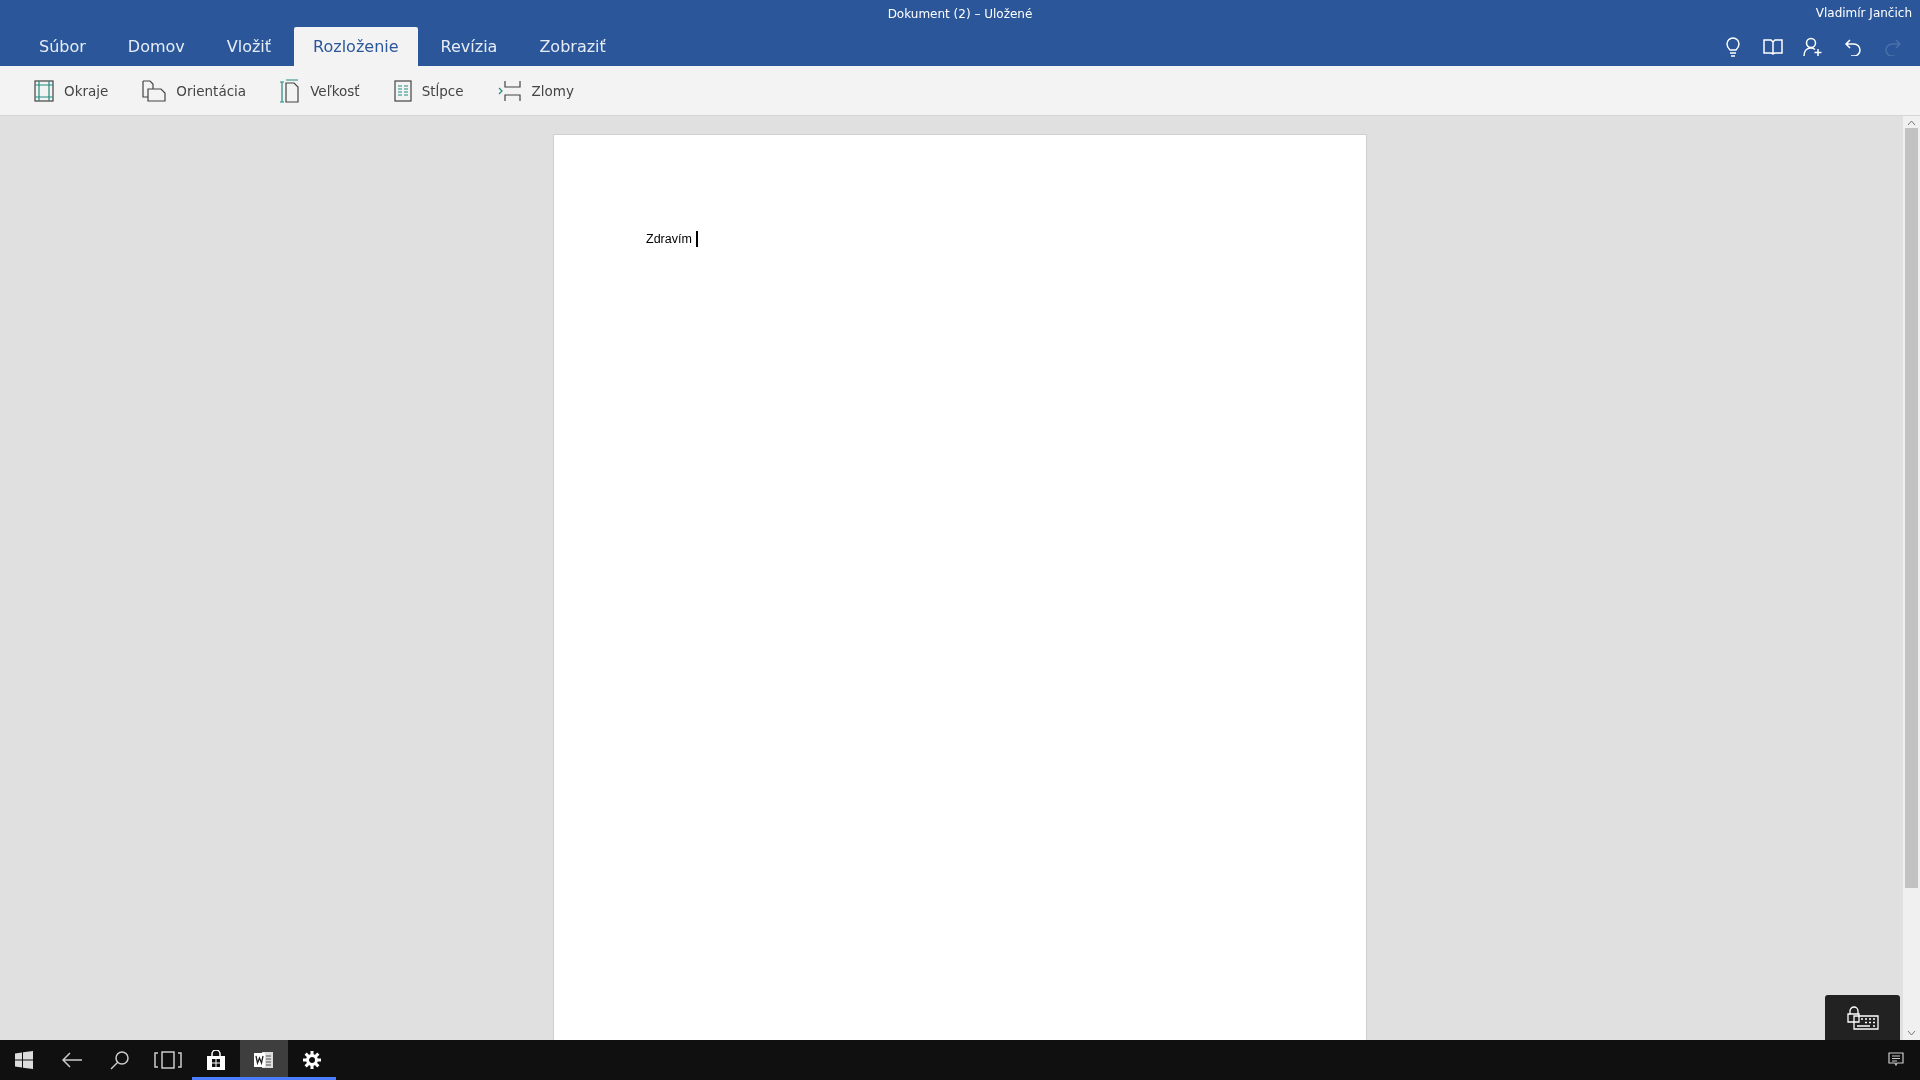  I want to click on back-arrow-icon, so click(72, 1060).